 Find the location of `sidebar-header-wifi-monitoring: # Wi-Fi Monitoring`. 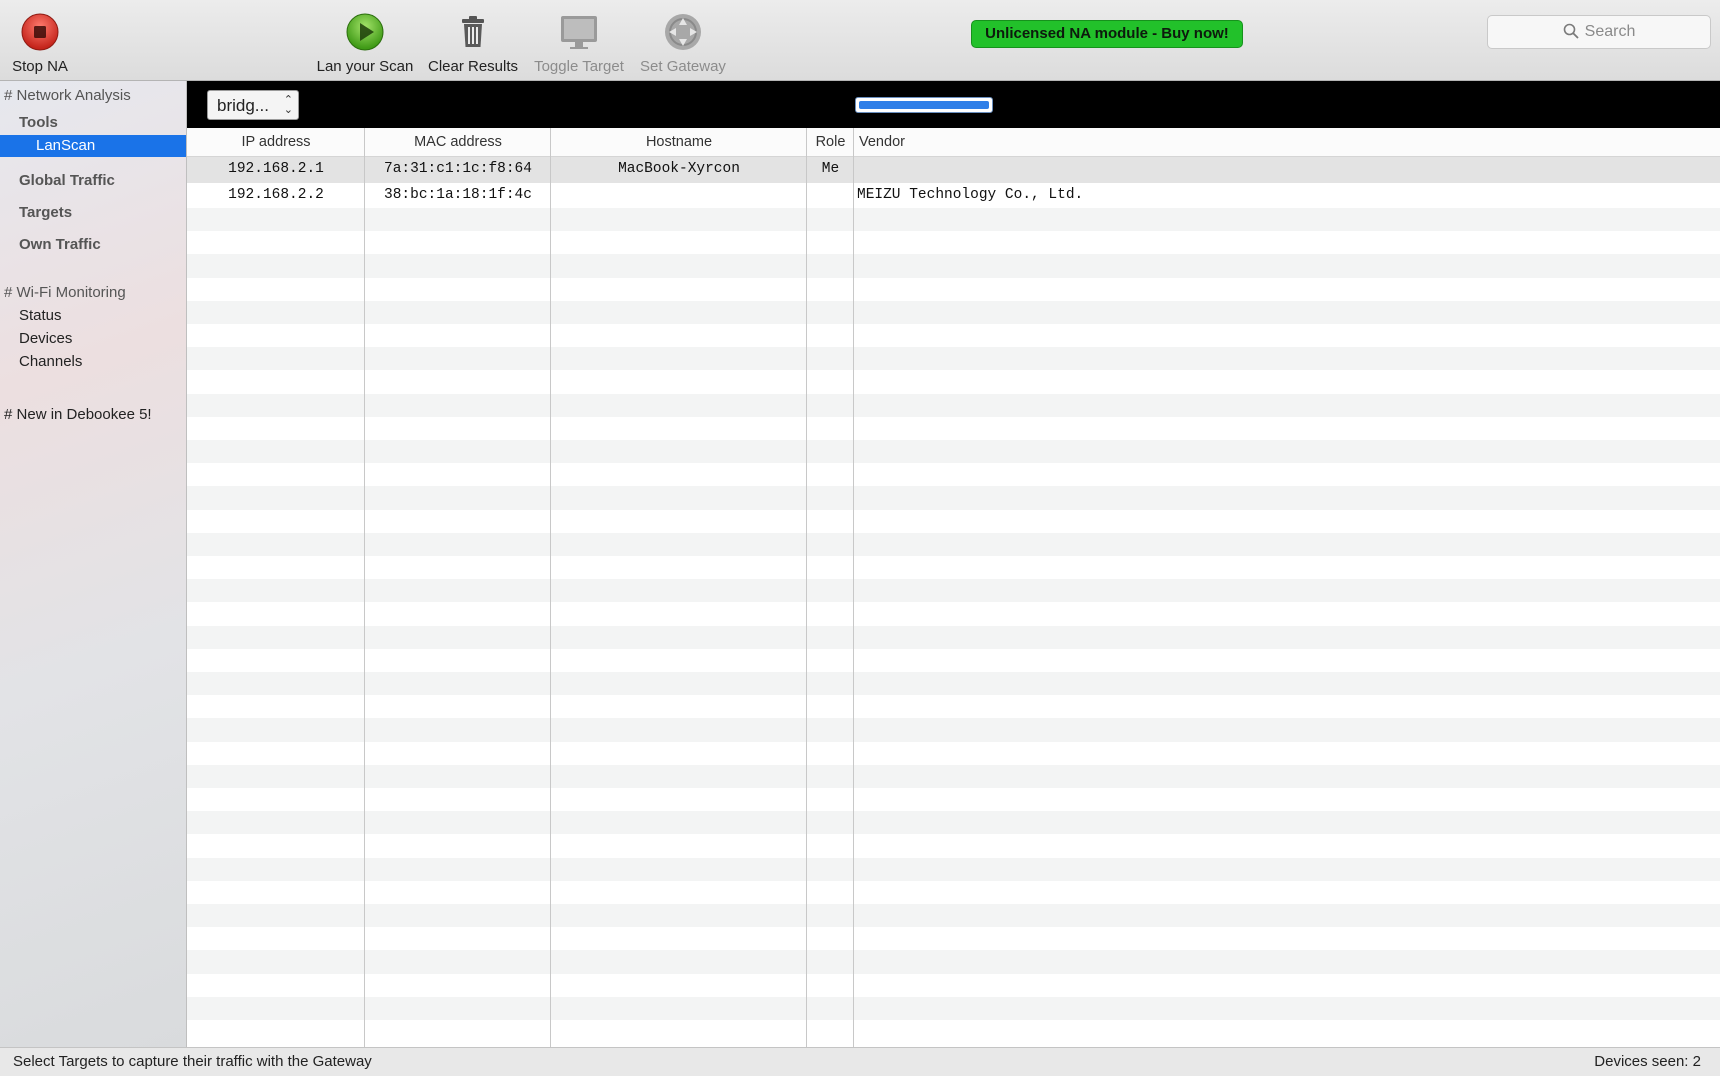

sidebar-header-wifi-monitoring: # Wi-Fi Monitoring is located at coordinates (65, 292).